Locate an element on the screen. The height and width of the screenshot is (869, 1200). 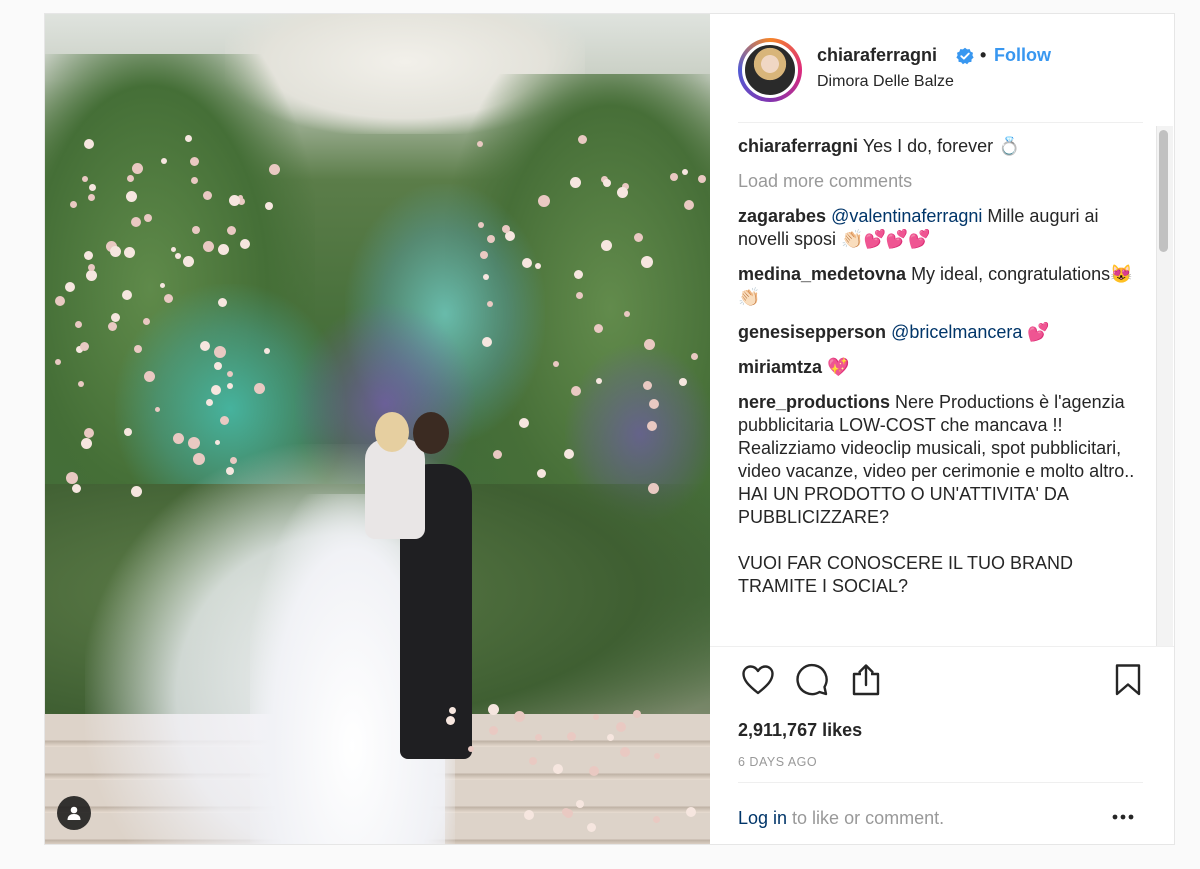
header-username: chiaraferragni is located at coordinates (877, 55).